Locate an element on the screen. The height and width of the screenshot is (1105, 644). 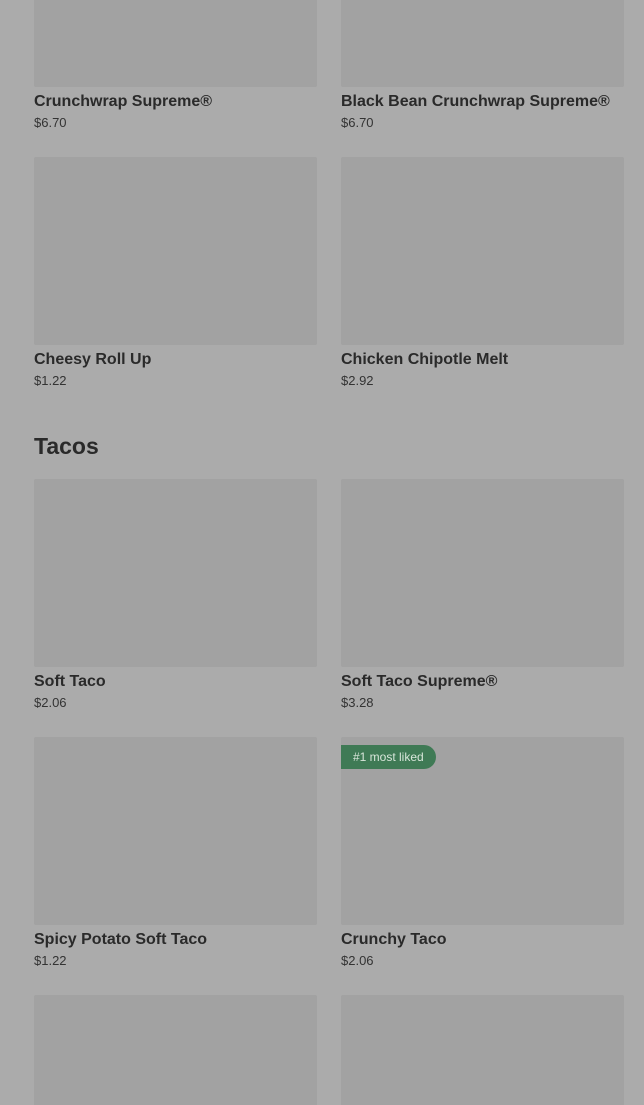
item-name: Soft Taco is located at coordinates (70, 681).